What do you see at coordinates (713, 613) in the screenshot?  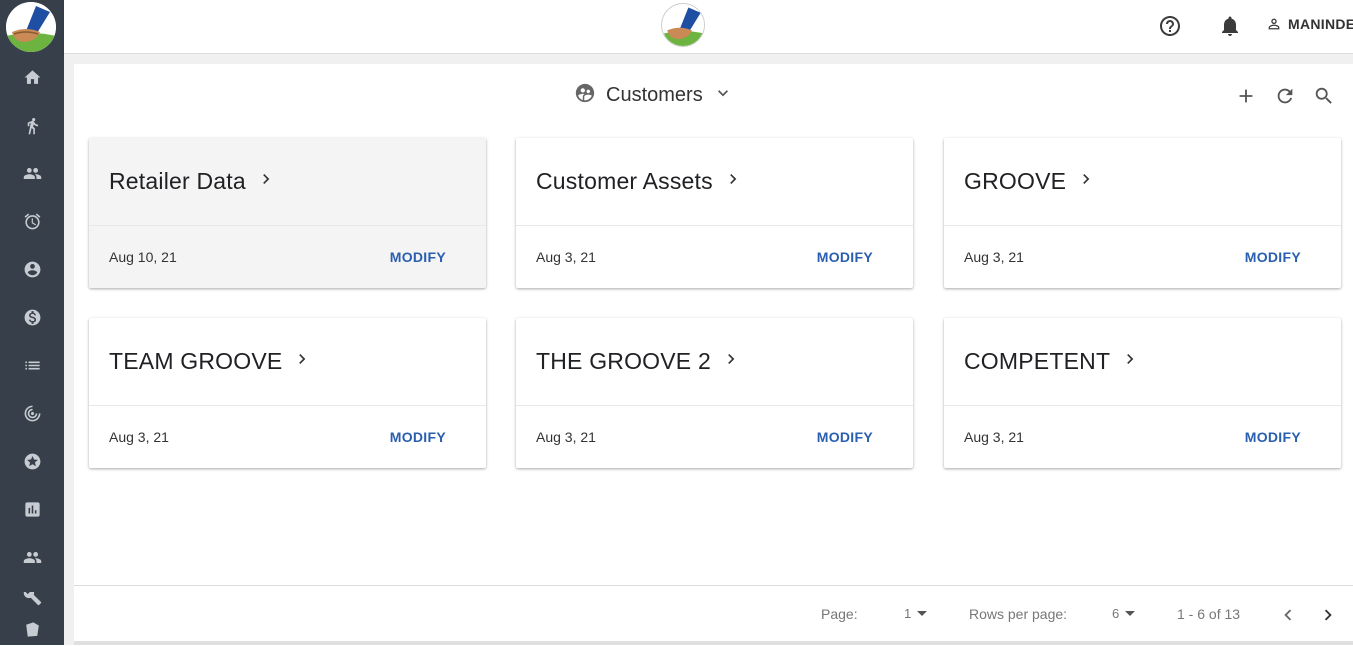 I see `pagination-bar: Page: 1 Rows per page: 6 1 - 6 of 13` at bounding box center [713, 613].